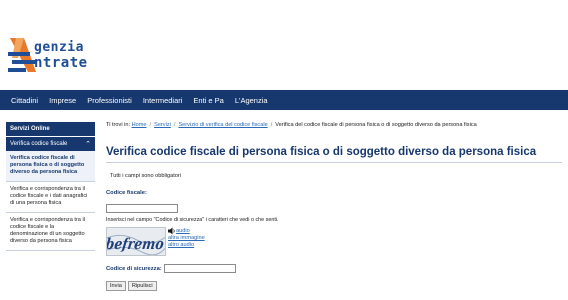  I want to click on sidebar-section-toggle: Verifica codice fiscale ⌃, so click(50, 144).